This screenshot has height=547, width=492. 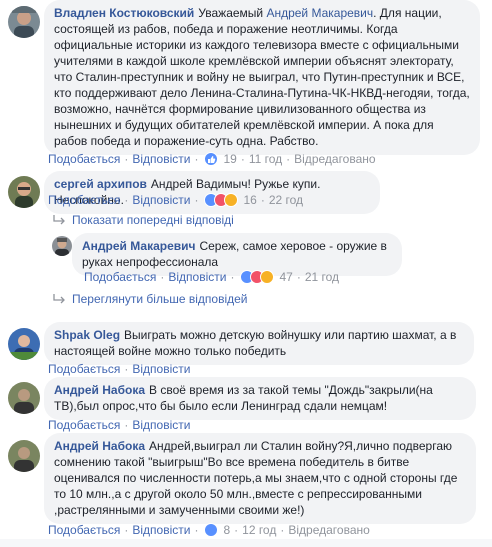 What do you see at coordinates (229, 159) in the screenshot?
I see `reaction-count: 19` at bounding box center [229, 159].